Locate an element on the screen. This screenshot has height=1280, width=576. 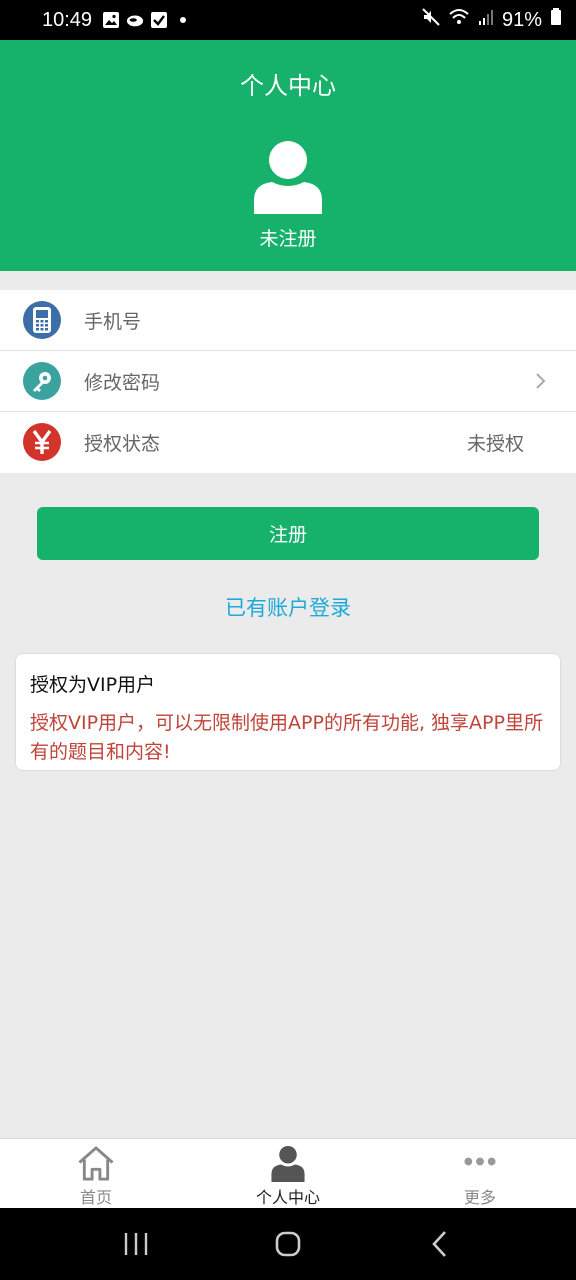
home-button is located at coordinates (288, 1244).